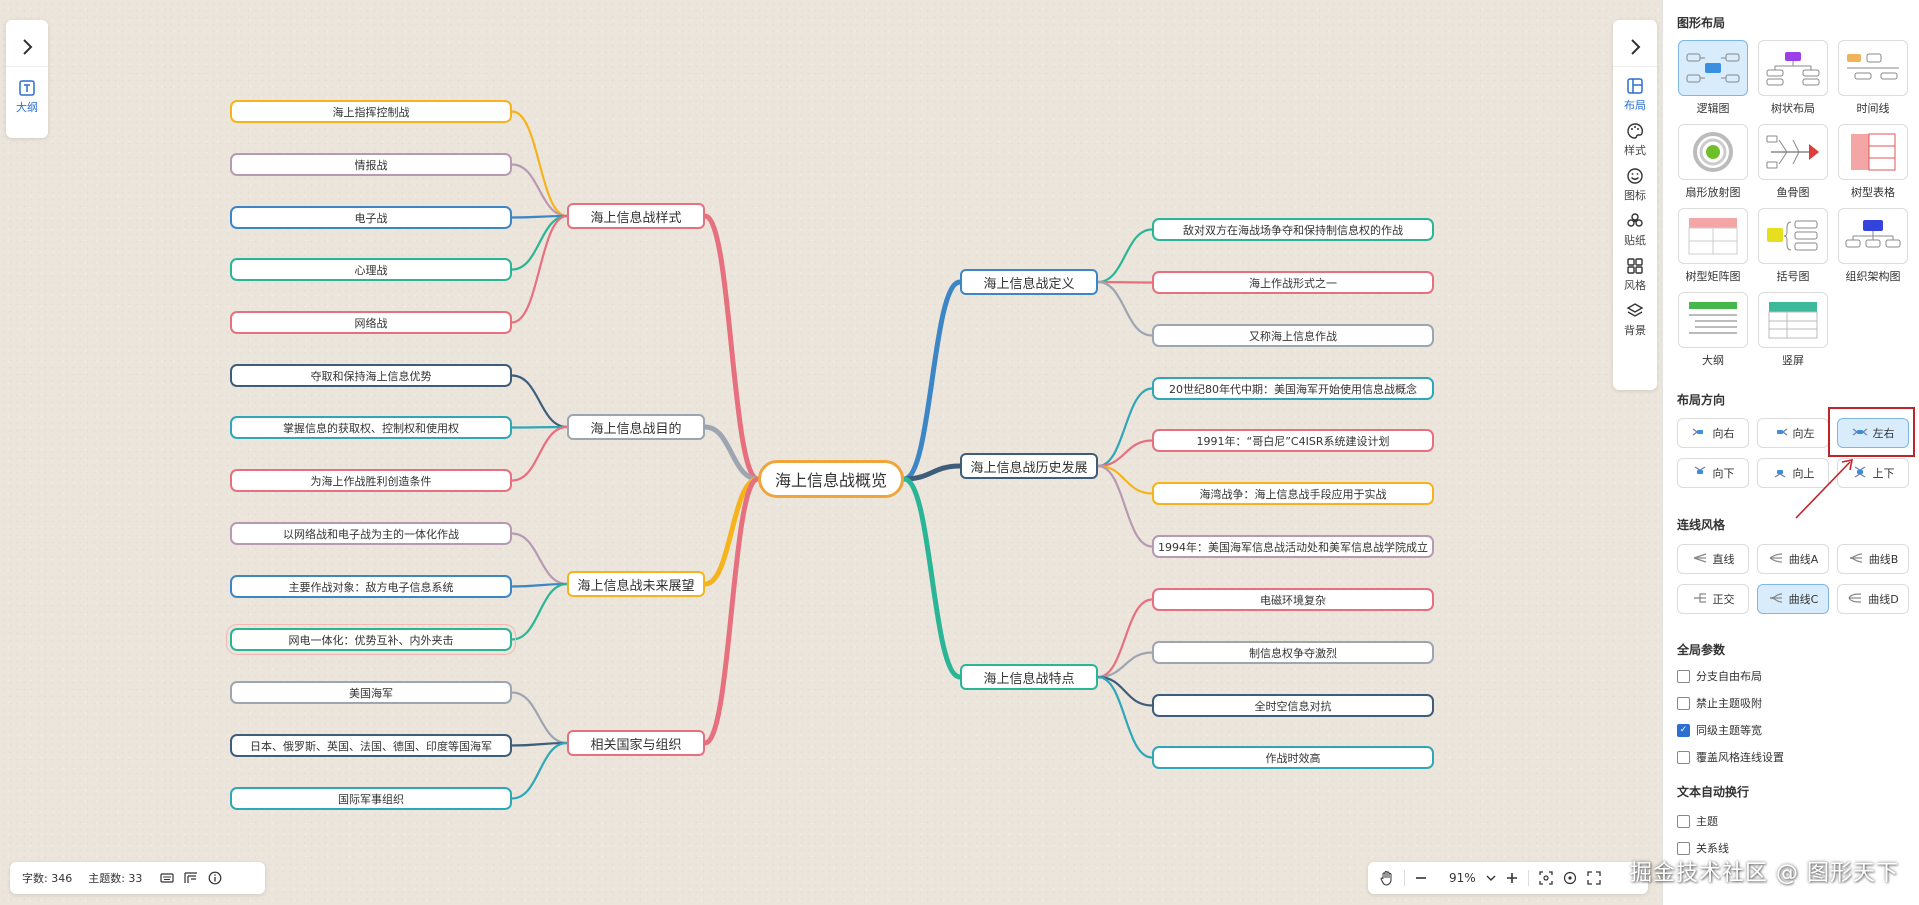  I want to click on layout-option: 大纲, so click(1713, 330).